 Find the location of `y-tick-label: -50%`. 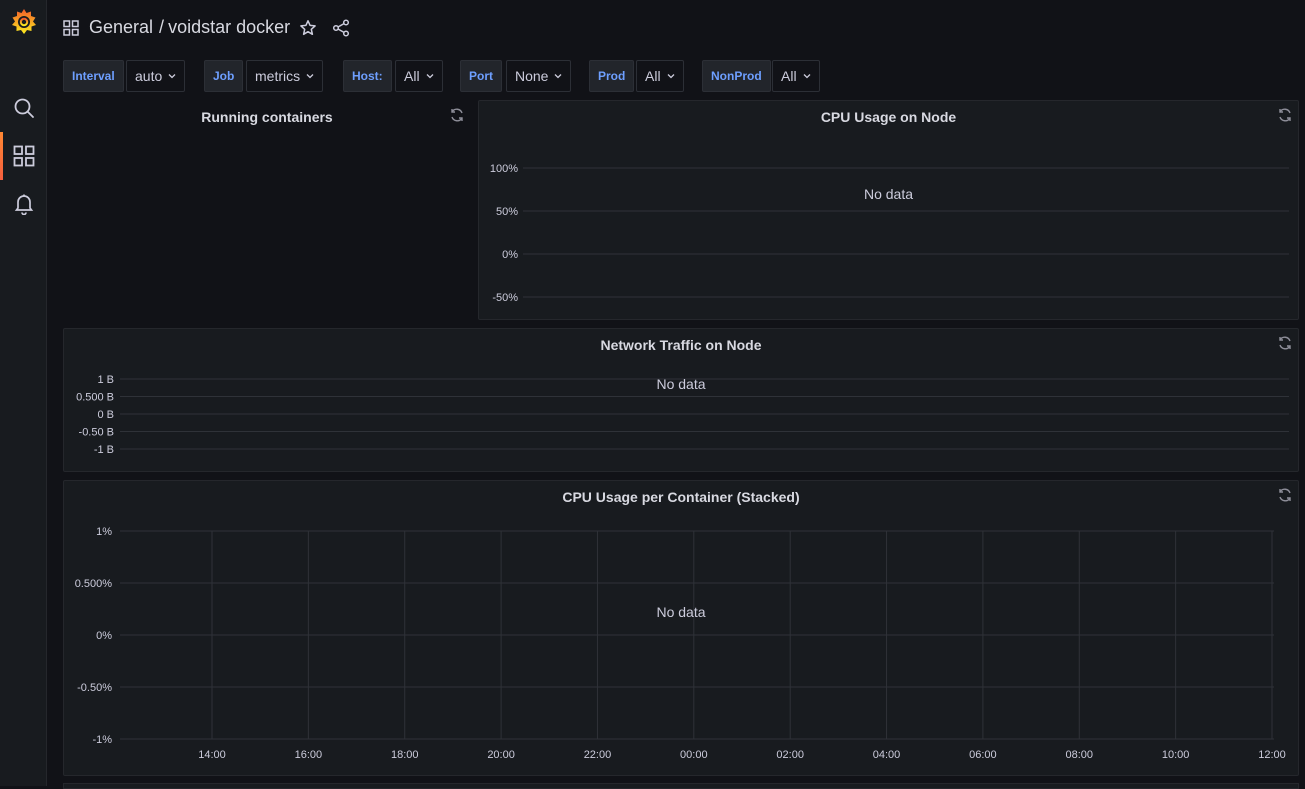

y-tick-label: -50% is located at coordinates (505, 298).